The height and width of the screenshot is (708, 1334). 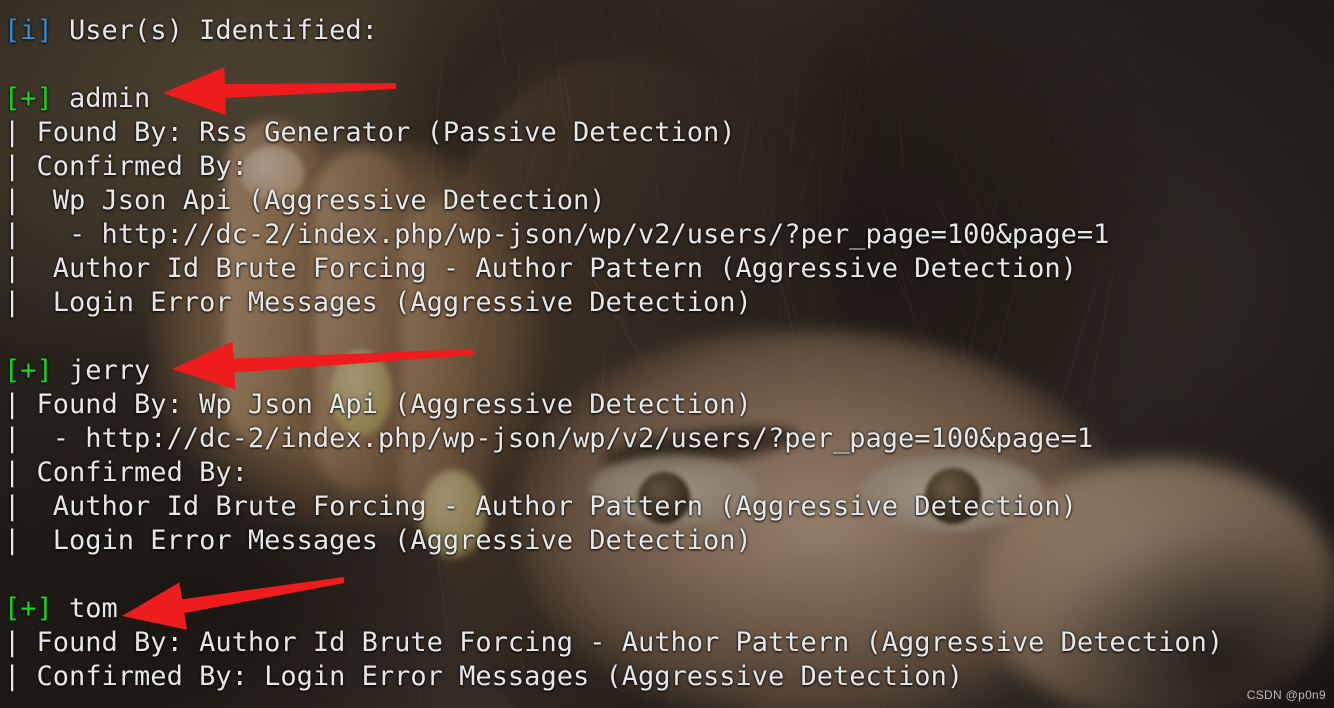 I want to click on terminal-user-line: [+] admin, so click(x=669, y=99).